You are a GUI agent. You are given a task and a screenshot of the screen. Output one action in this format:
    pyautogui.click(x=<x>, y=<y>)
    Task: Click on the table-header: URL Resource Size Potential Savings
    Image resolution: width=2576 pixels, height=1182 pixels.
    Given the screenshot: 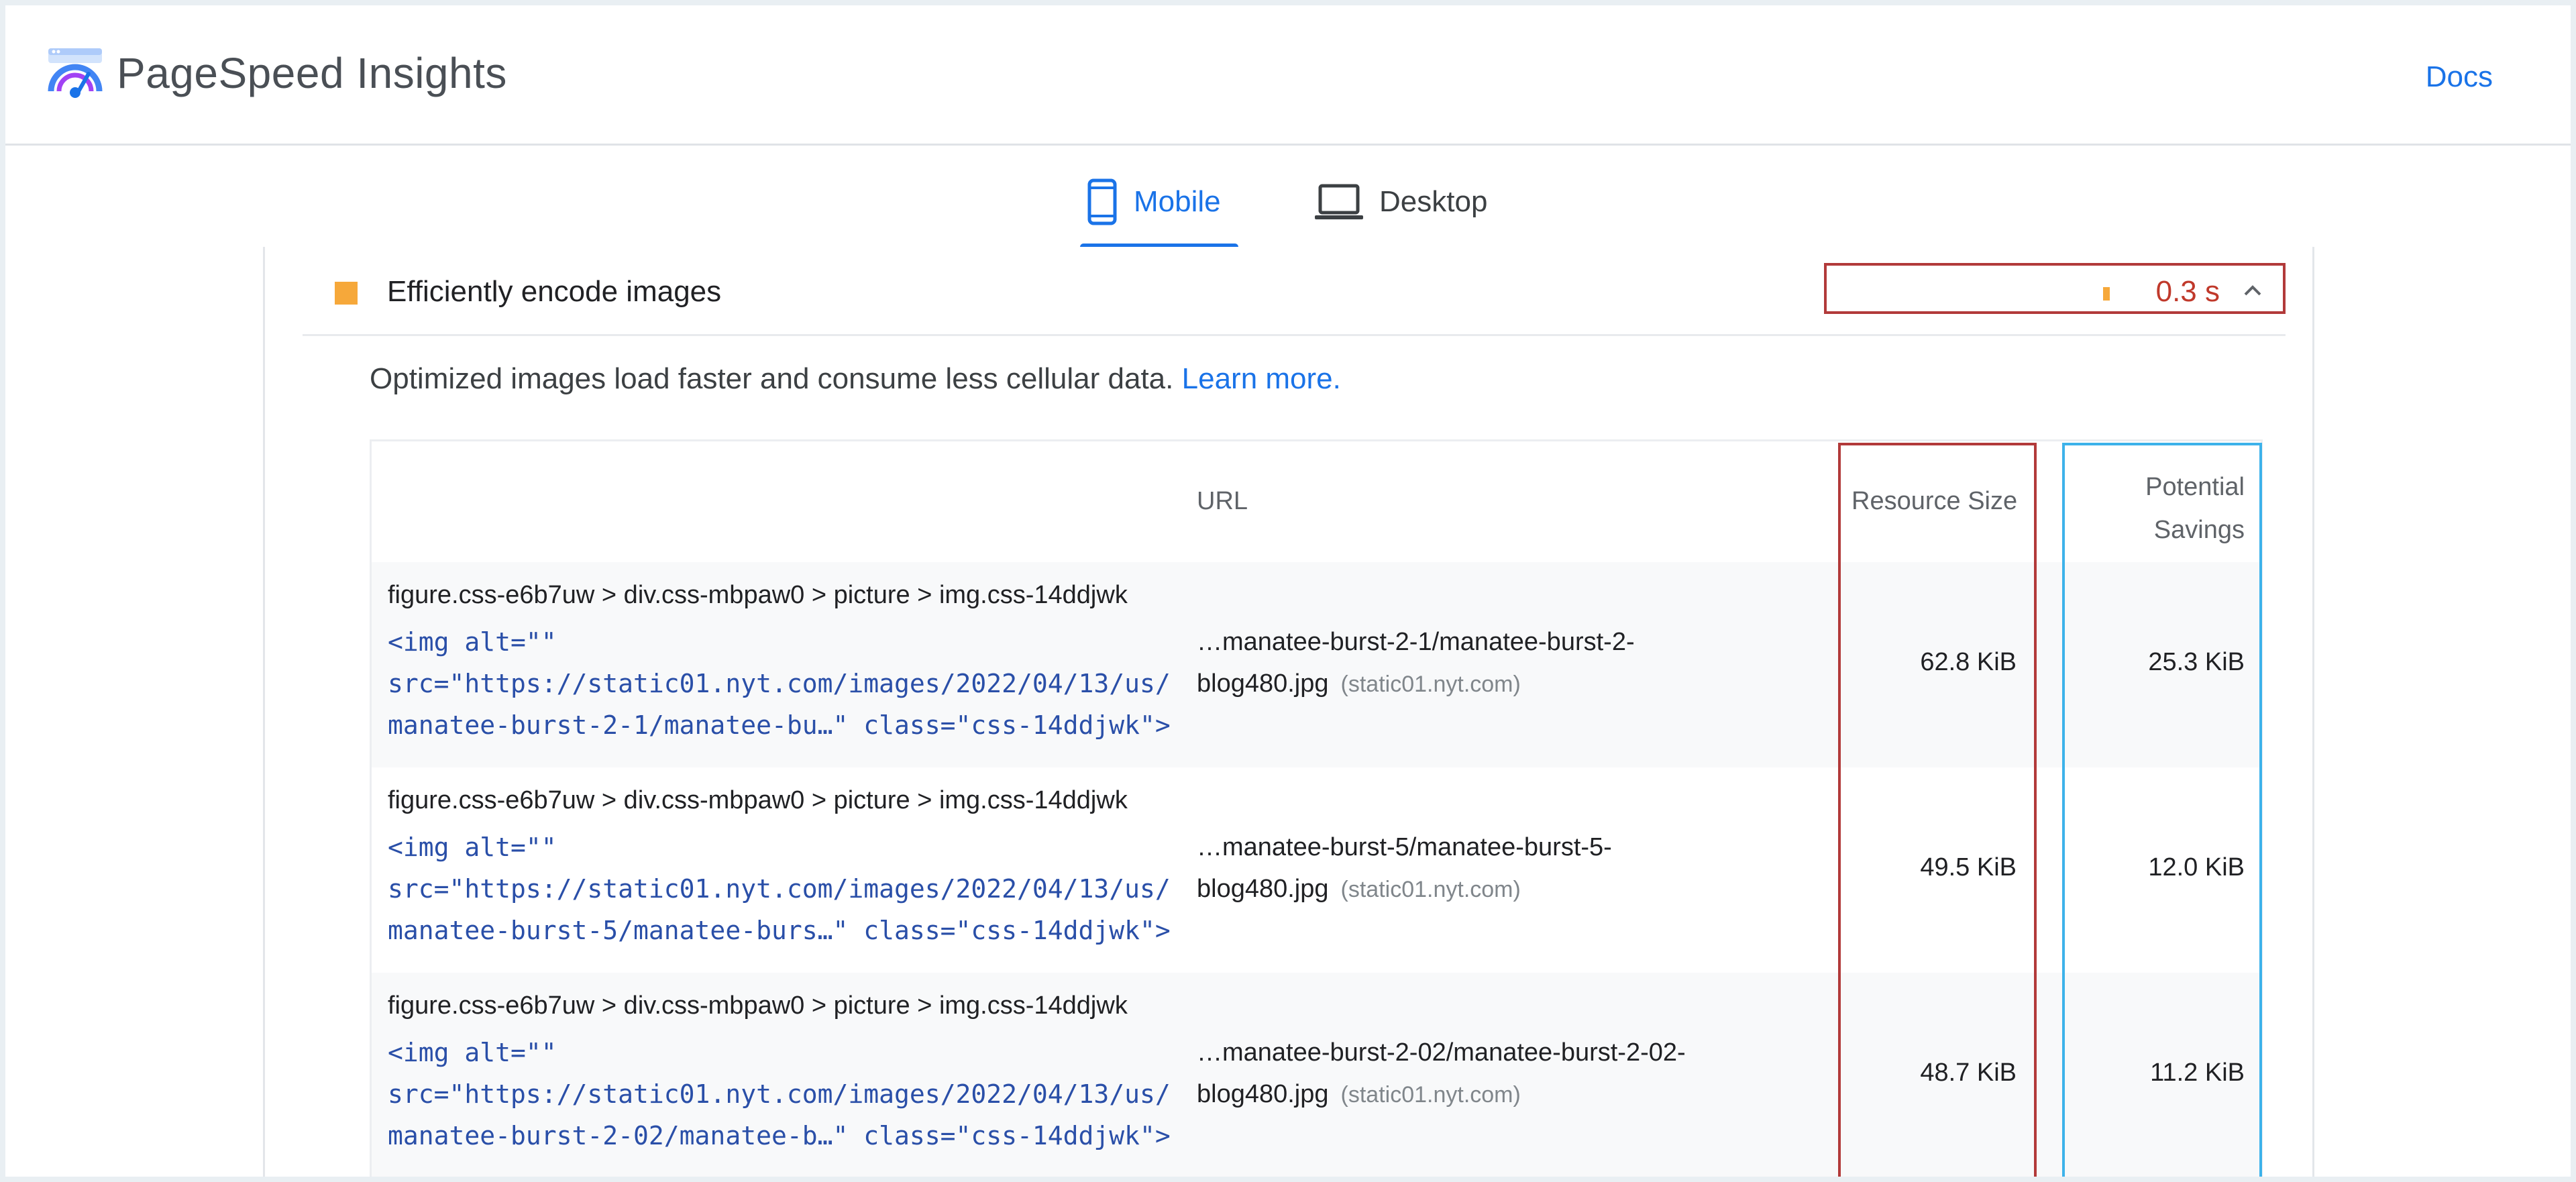 What is the action you would take?
    pyautogui.click(x=1316, y=501)
    